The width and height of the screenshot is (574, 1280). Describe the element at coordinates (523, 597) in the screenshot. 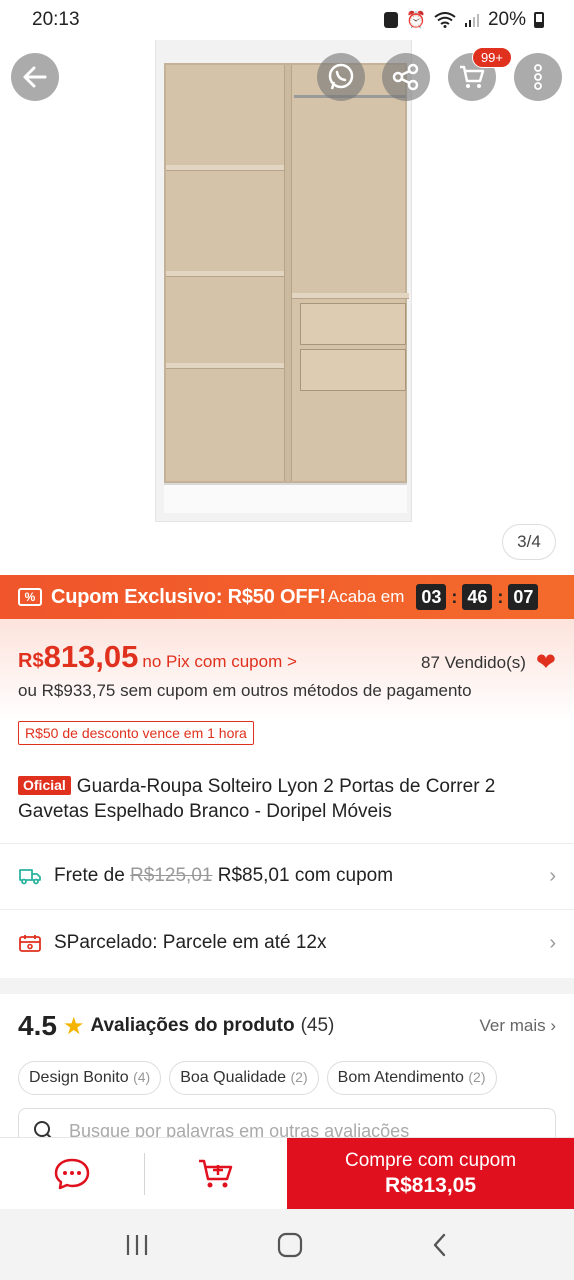

I see `timer-seconds: 07` at that location.